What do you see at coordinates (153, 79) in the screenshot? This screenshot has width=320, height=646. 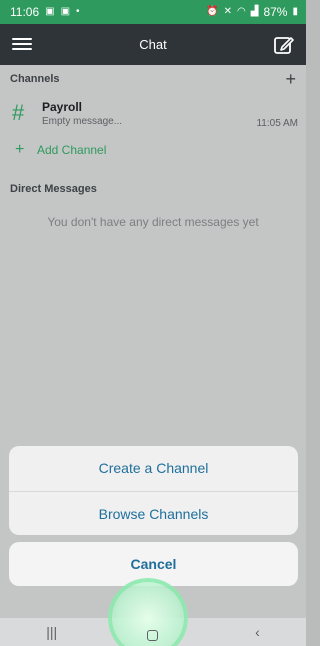 I see `channels-section-header: Channels +` at bounding box center [153, 79].